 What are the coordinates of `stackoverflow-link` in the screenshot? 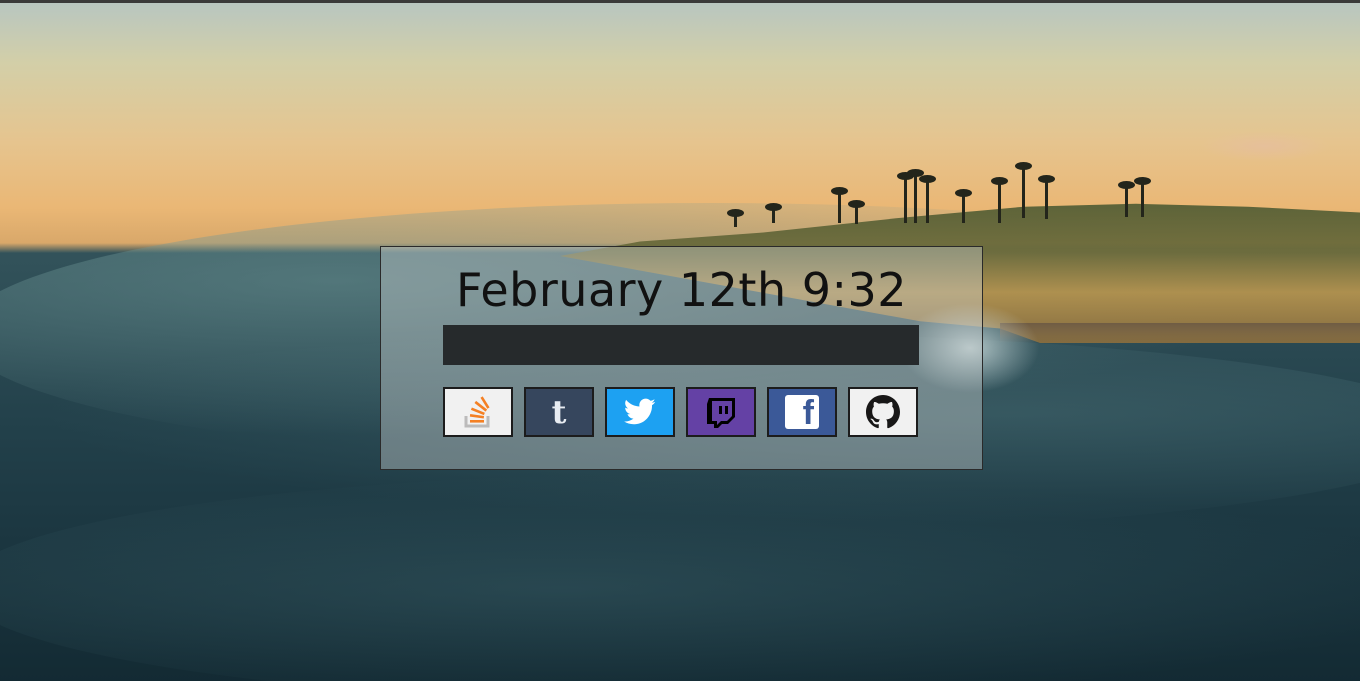 It's located at (478, 412).